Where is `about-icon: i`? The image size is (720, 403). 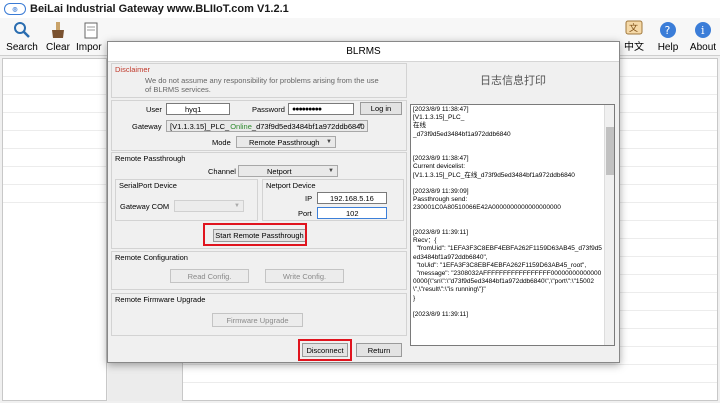 about-icon: i is located at coordinates (703, 30).